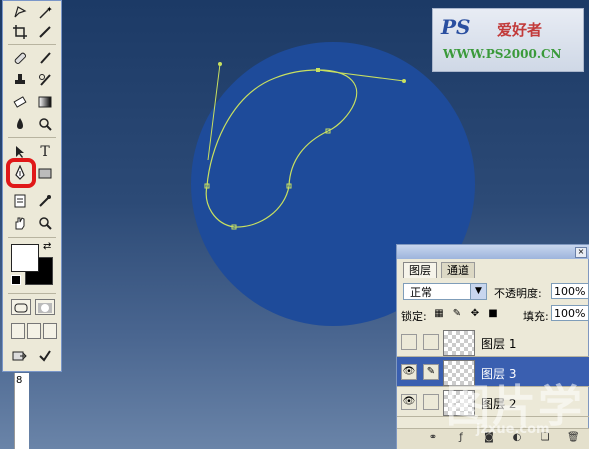 The width and height of the screenshot is (589, 449). I want to click on lasso-icon, so click(20, 12).